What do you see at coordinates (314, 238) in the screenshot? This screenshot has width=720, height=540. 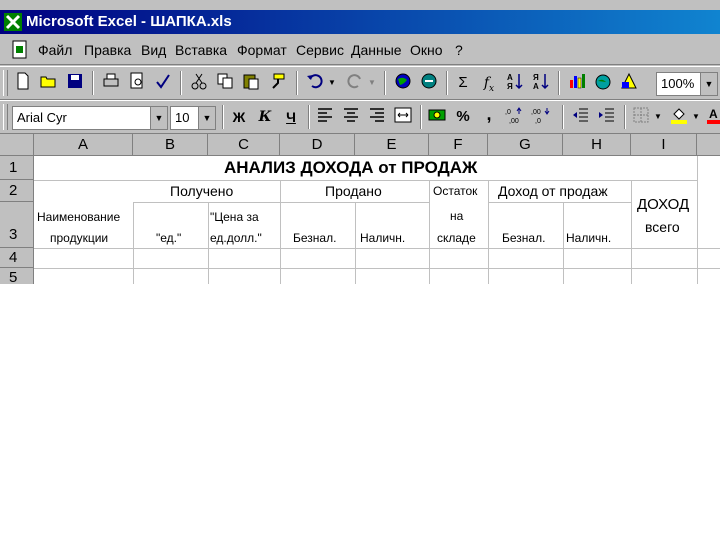 I see `header-cashless-d: Безнал.` at bounding box center [314, 238].